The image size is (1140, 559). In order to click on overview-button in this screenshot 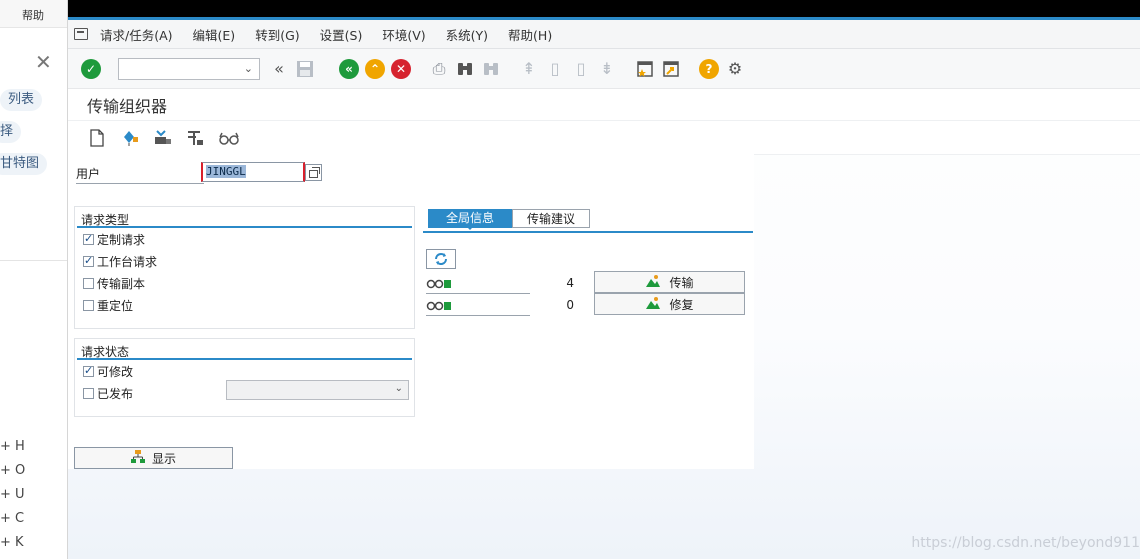, I will do `click(196, 138)`.